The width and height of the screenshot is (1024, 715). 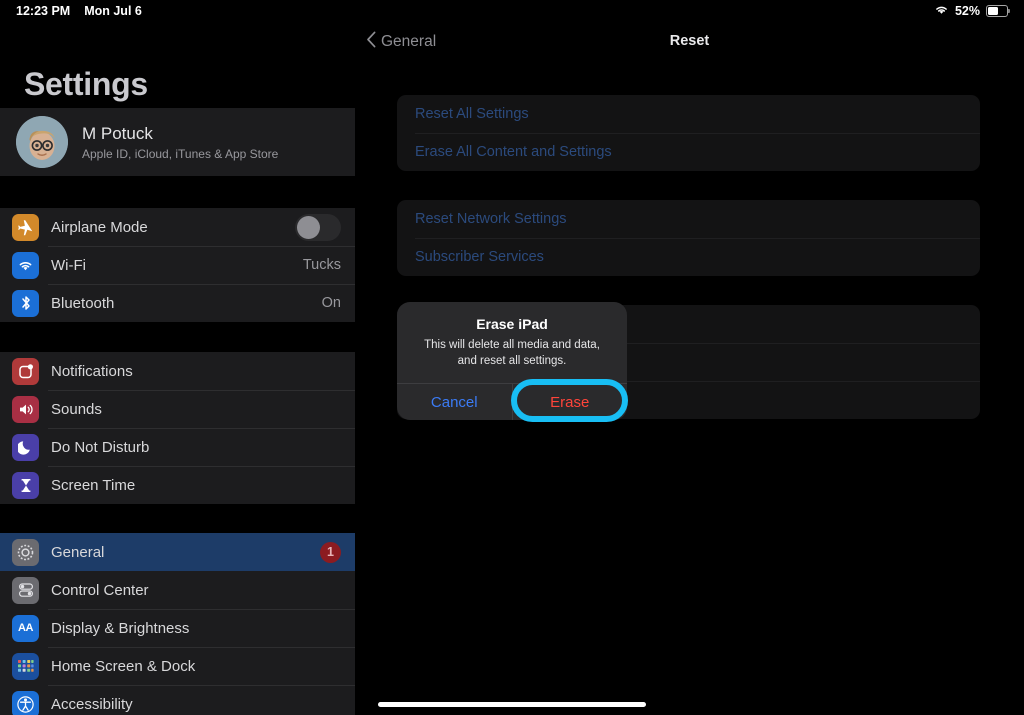 What do you see at coordinates (83, 303) in the screenshot?
I see `sidebar-item-label: Bluetooth` at bounding box center [83, 303].